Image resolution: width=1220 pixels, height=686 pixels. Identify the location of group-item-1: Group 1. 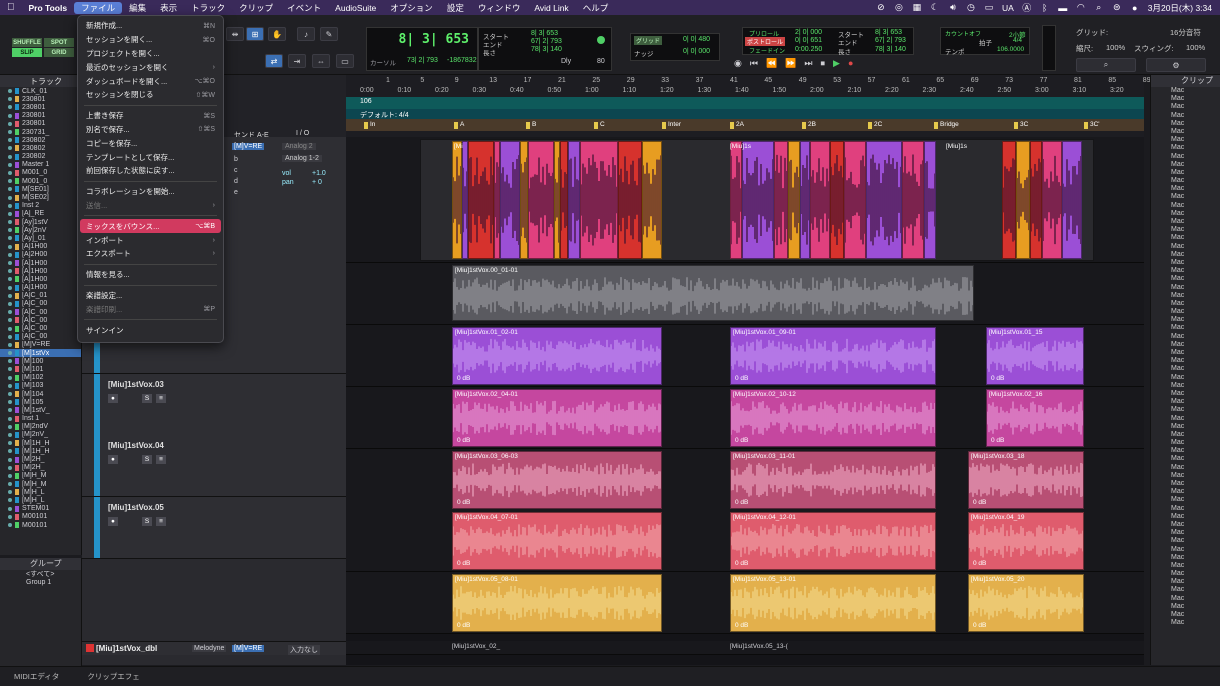
(40, 582).